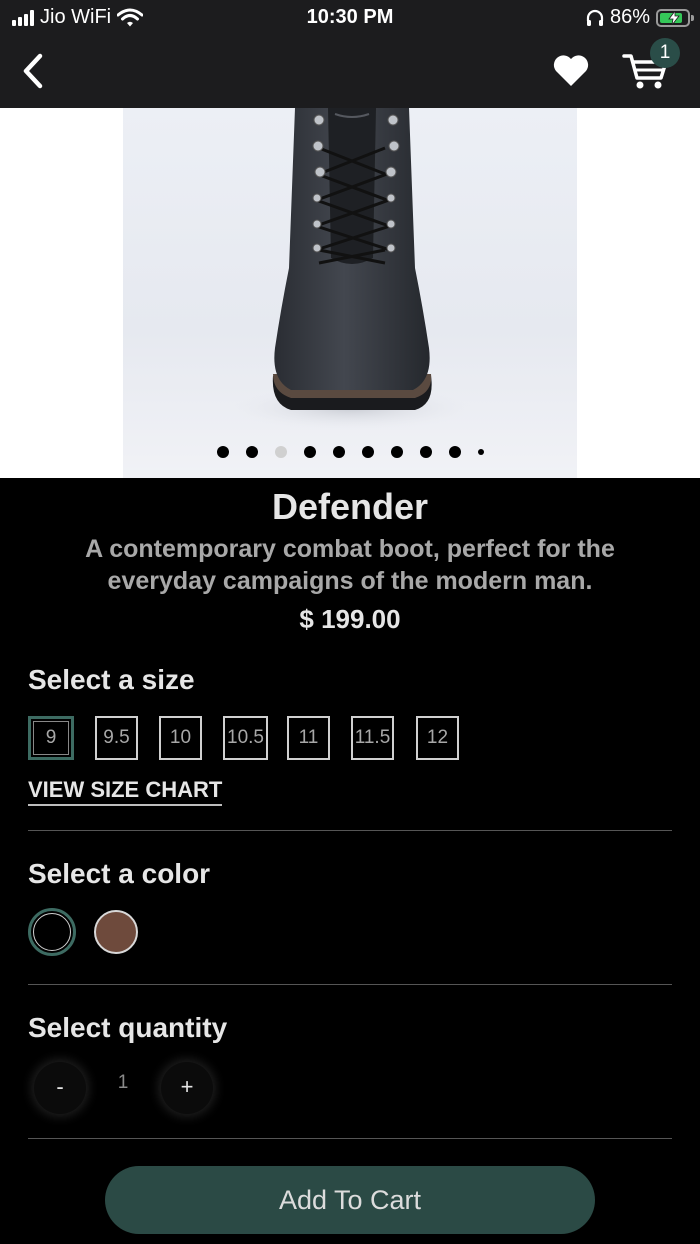 The width and height of the screenshot is (700, 1244). I want to click on status-right: 86%, so click(640, 17).